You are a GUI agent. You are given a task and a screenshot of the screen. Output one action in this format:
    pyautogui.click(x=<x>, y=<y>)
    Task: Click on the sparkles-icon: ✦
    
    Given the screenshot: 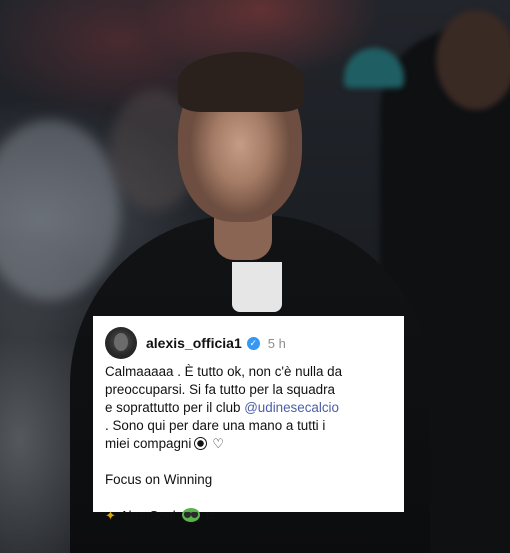 What is the action you would take?
    pyautogui.click(x=110, y=515)
    